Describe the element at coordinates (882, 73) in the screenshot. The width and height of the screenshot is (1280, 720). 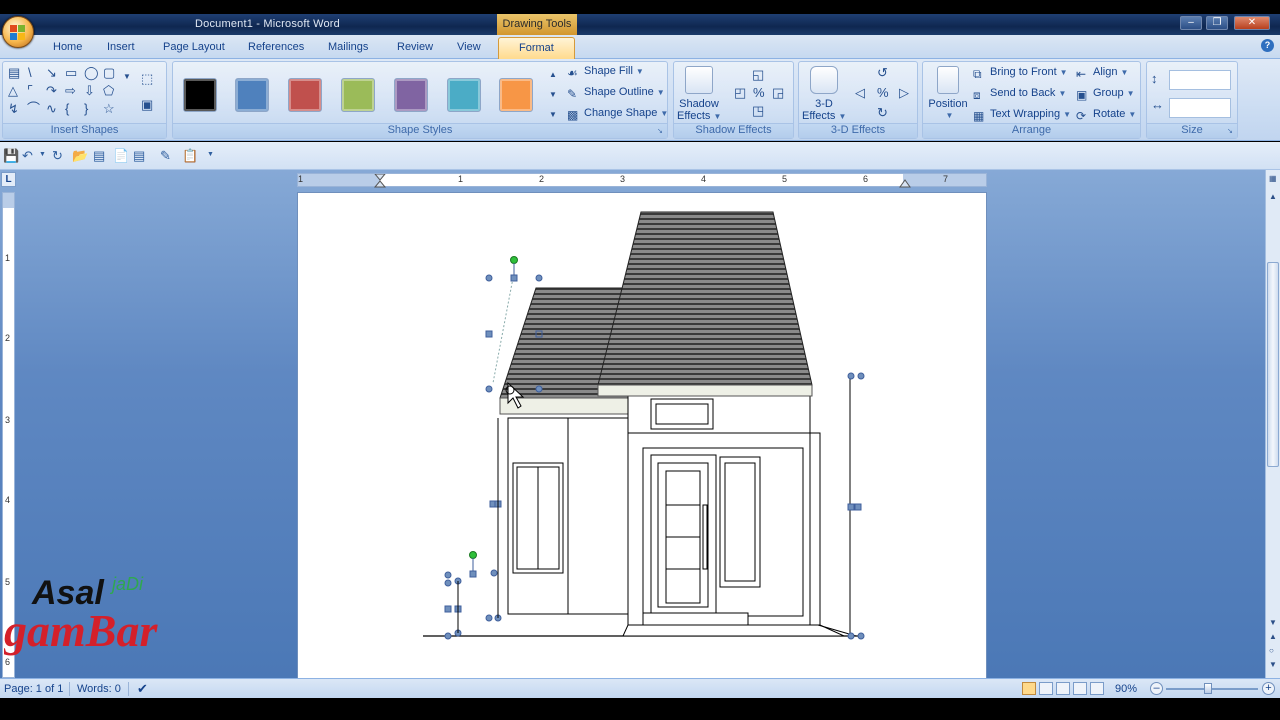
I see `tilt-up-icon: ↺` at that location.